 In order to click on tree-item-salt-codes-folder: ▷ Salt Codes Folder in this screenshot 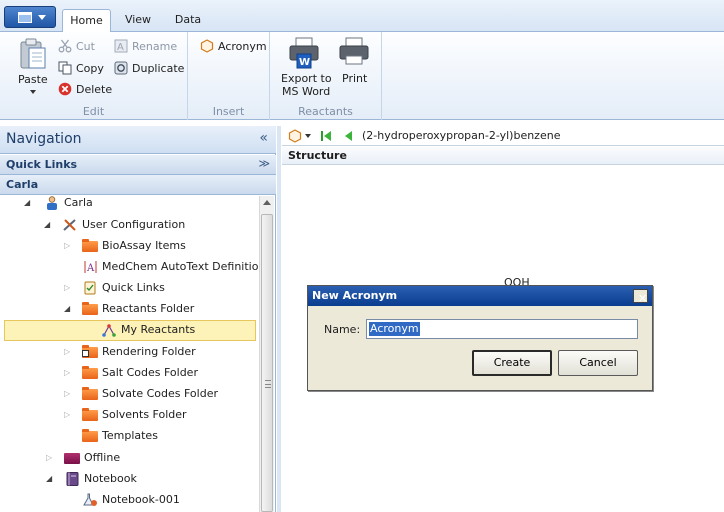, I will do `click(130, 373)`.